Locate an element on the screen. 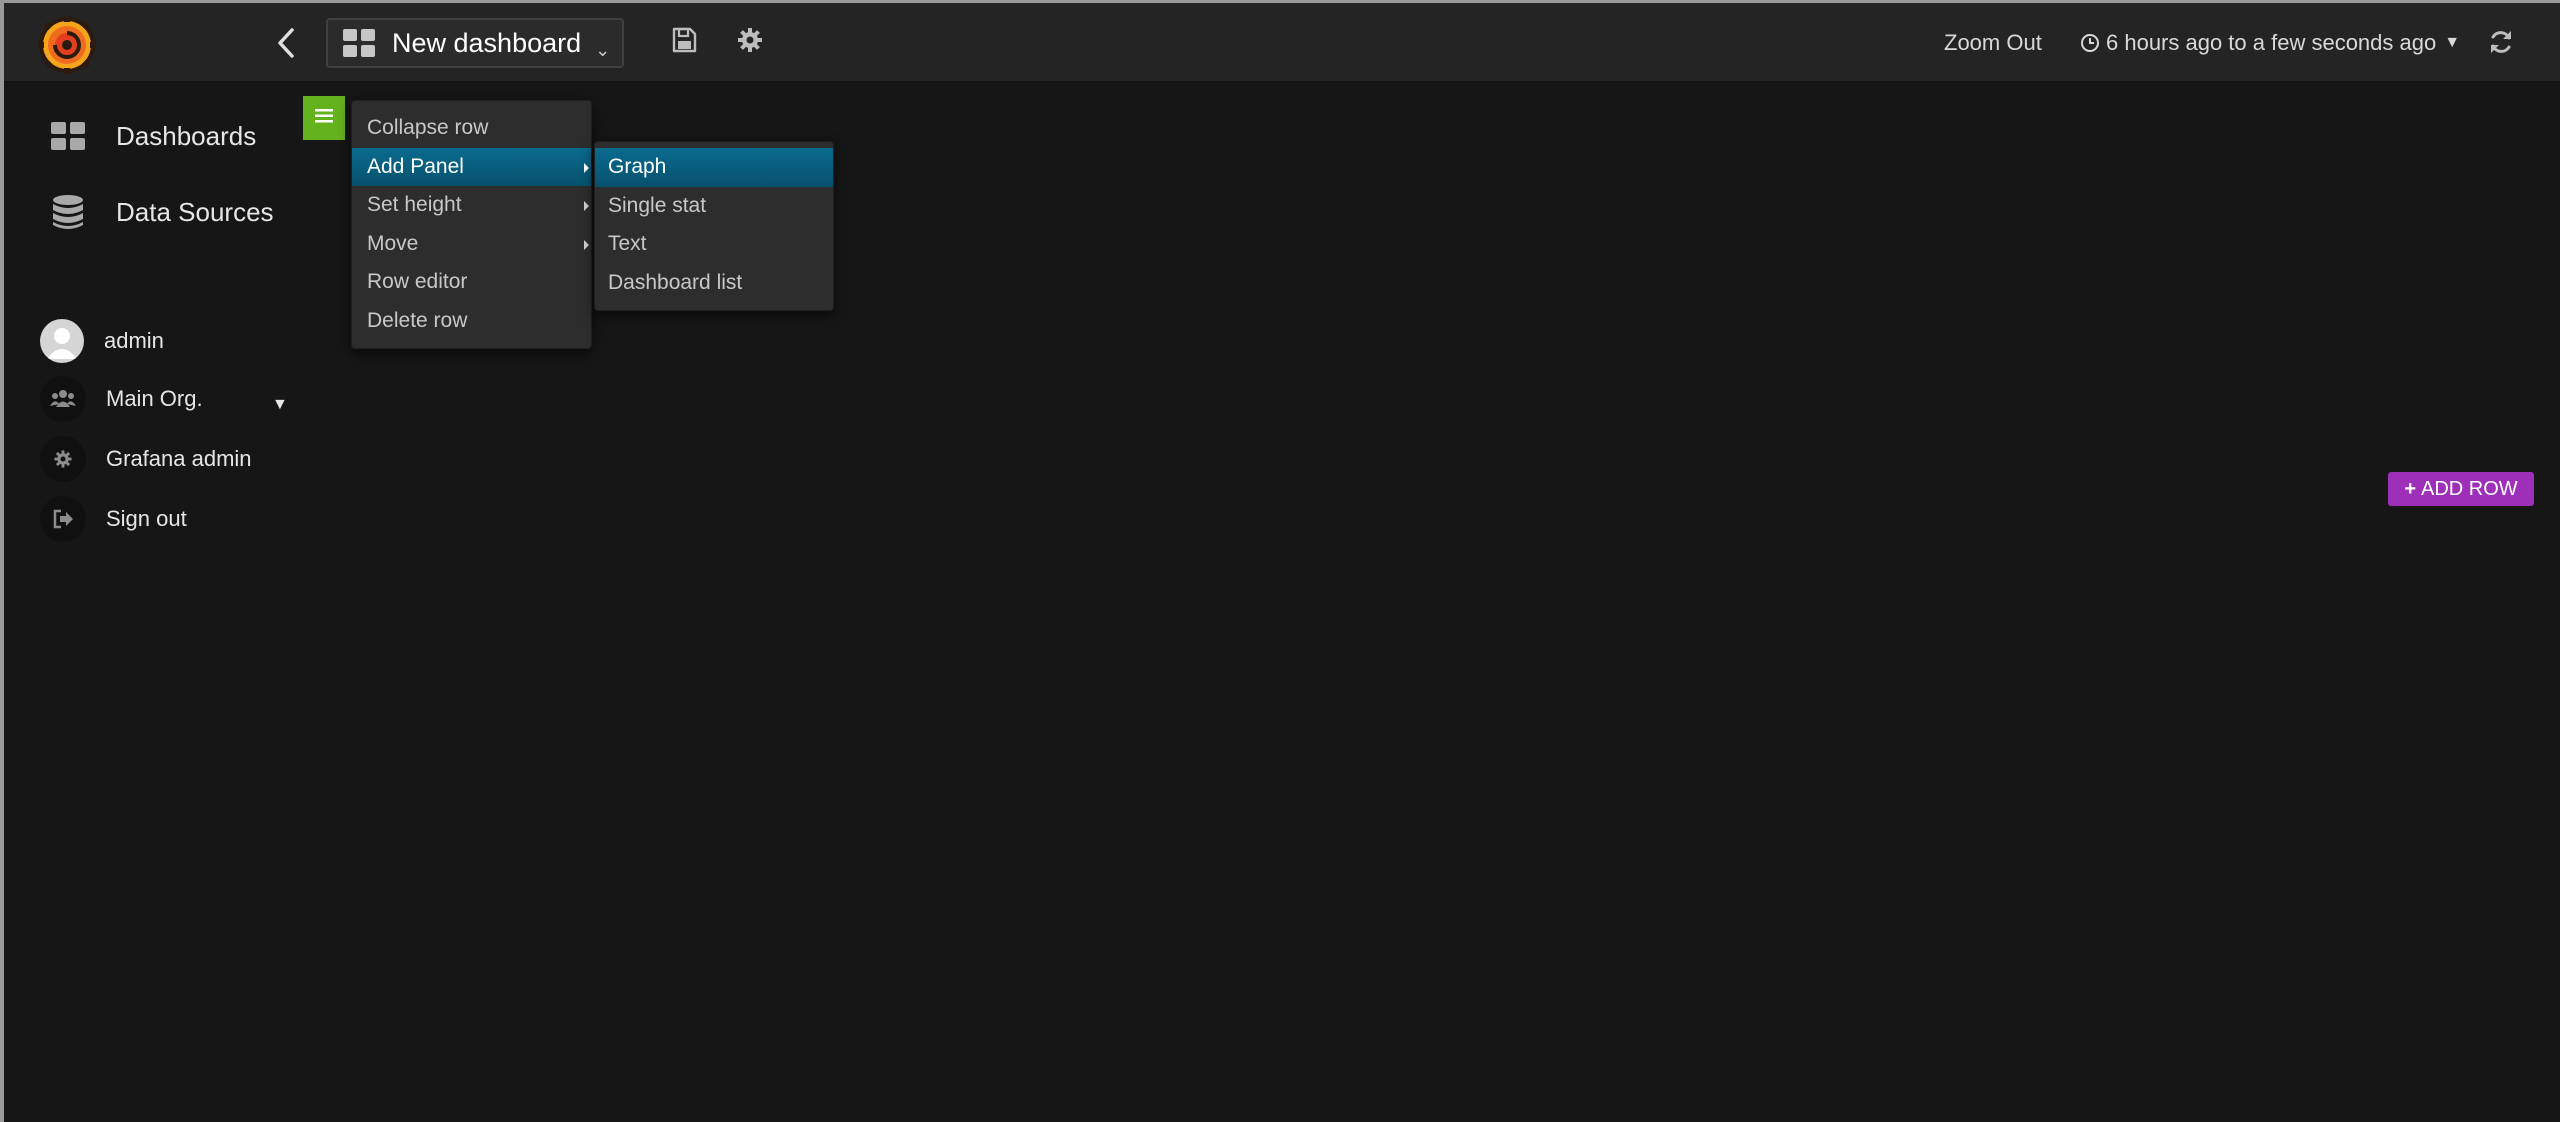  sidebar-item-sign-out: Sign out is located at coordinates (113, 519).